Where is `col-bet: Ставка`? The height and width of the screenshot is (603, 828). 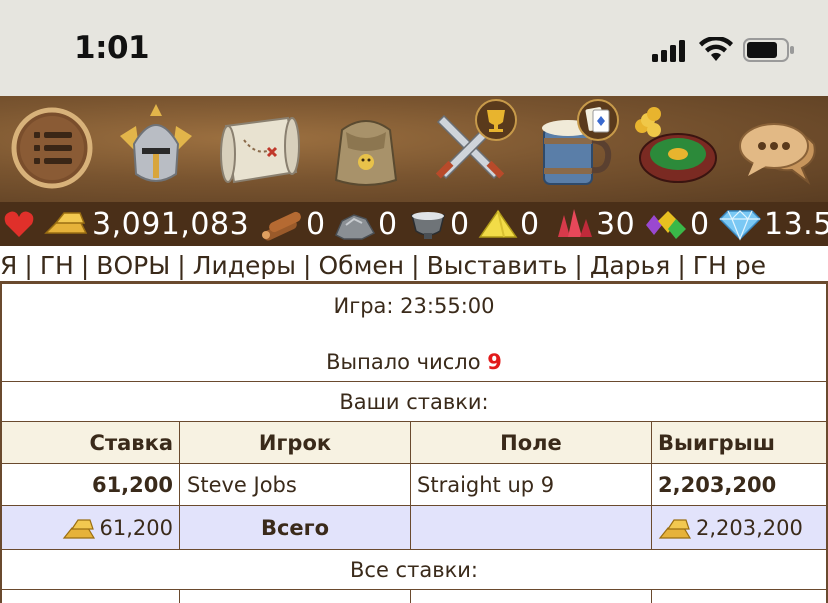 col-bet: Ставка is located at coordinates (91, 442).